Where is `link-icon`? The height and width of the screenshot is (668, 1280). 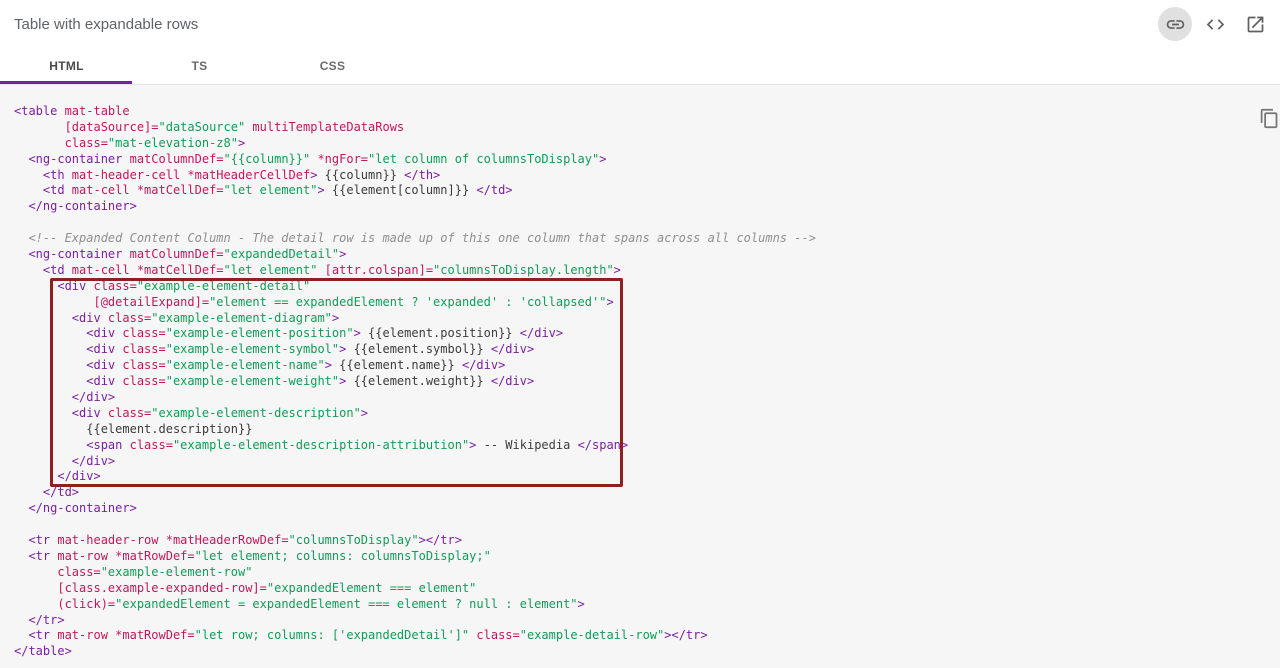 link-icon is located at coordinates (1175, 24).